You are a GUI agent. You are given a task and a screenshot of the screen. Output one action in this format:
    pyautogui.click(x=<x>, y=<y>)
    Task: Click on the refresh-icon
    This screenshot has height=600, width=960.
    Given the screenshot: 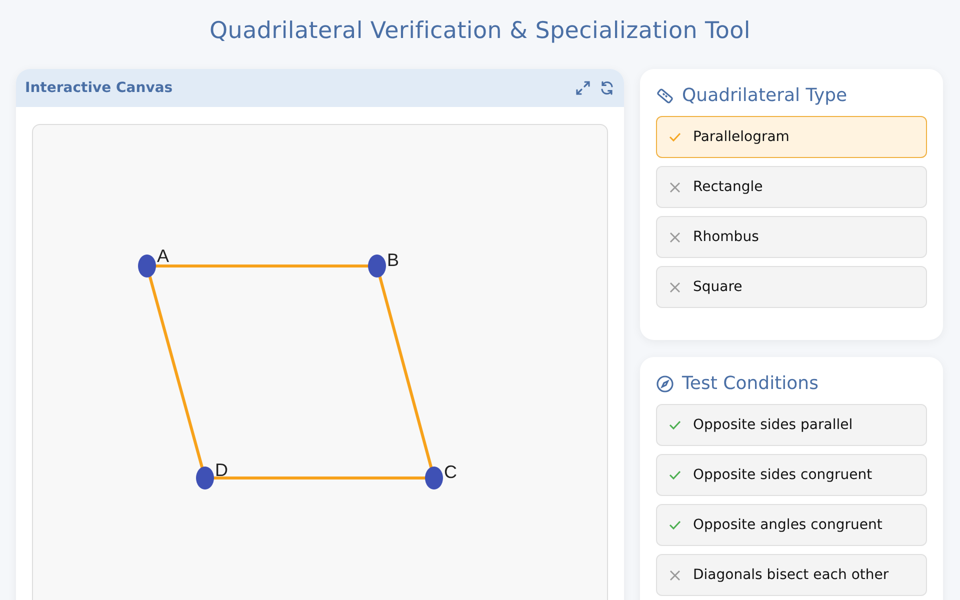 What is the action you would take?
    pyautogui.click(x=607, y=88)
    